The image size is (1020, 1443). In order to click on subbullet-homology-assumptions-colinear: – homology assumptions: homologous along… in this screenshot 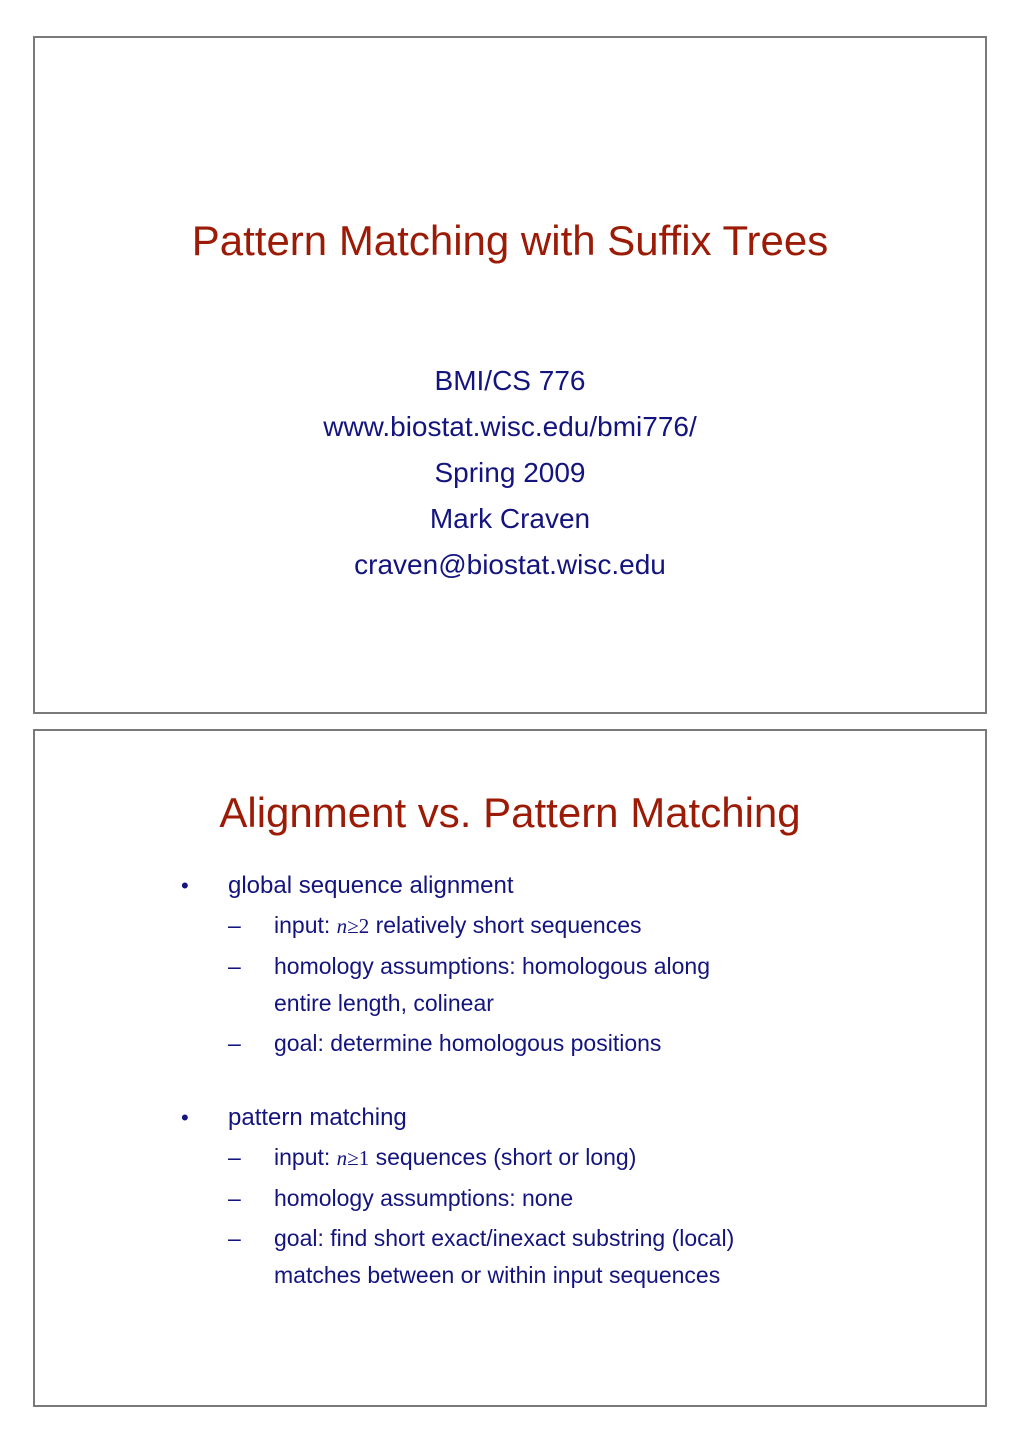, I will do `click(531, 985)`.